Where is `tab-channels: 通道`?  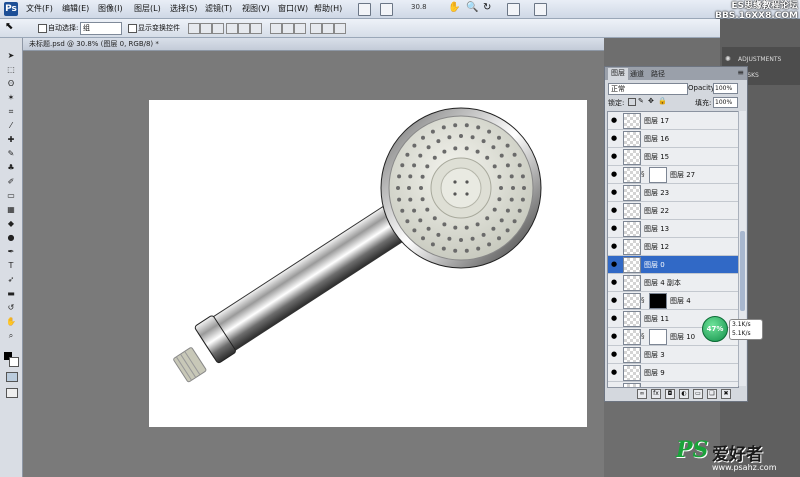 tab-channels: 通道 is located at coordinates (637, 74).